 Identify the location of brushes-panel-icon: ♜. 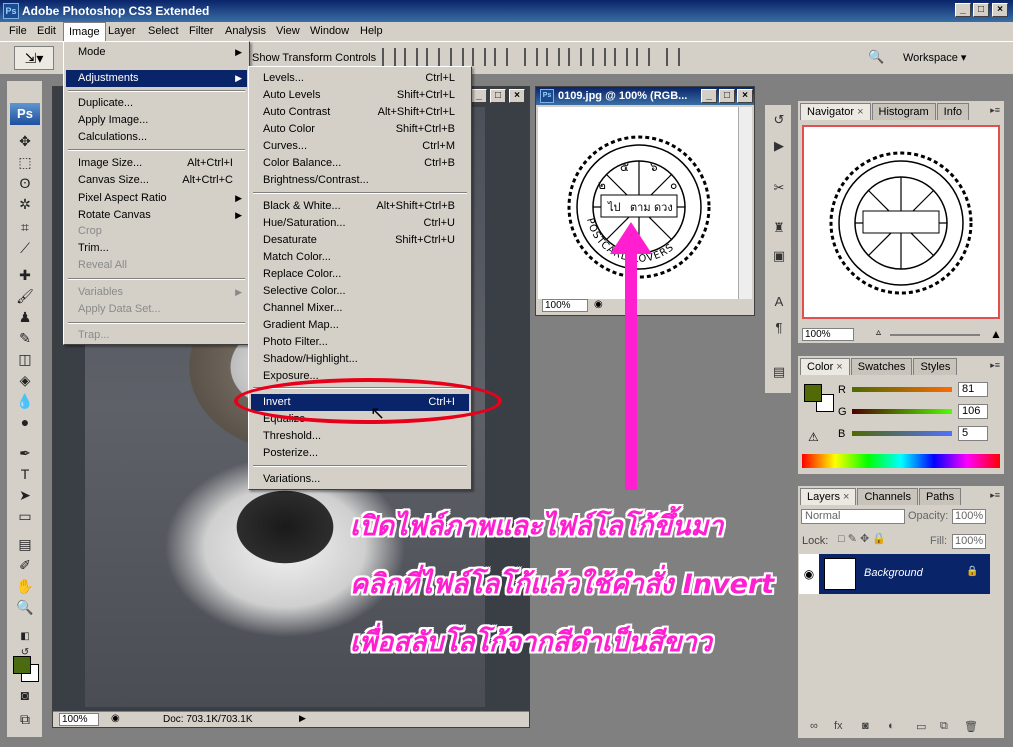
(779, 228).